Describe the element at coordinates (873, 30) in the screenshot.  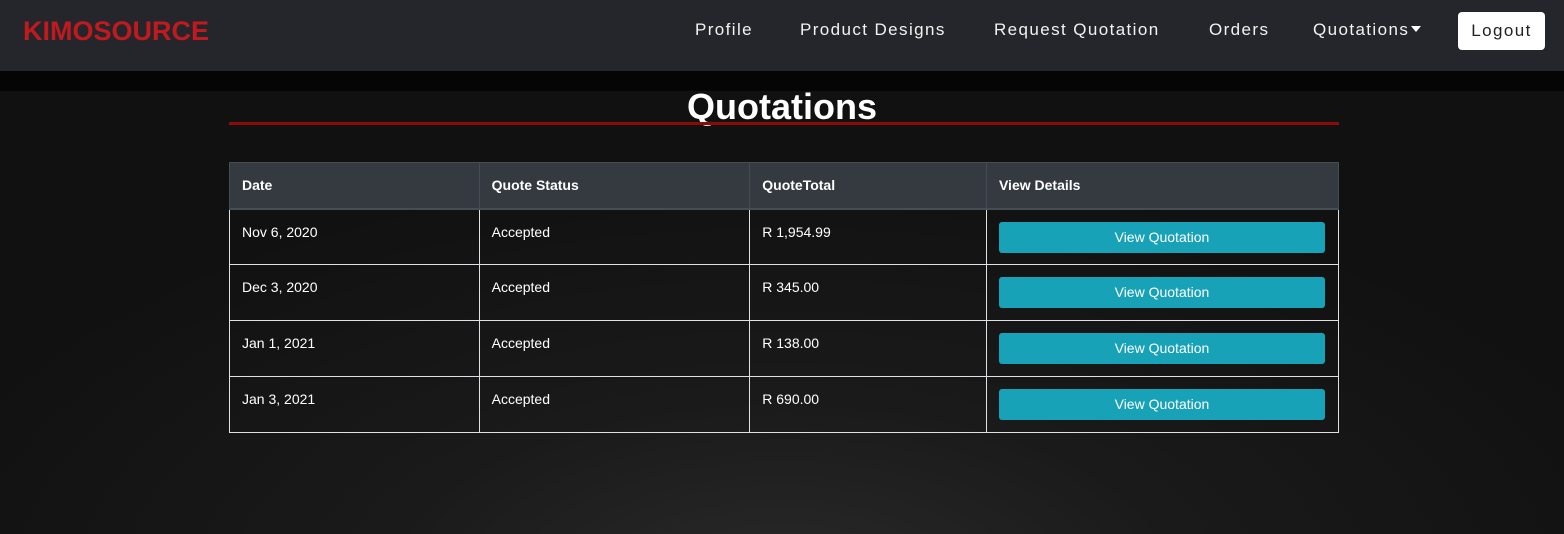
I see `nav-product-designs: Product Designs` at that location.